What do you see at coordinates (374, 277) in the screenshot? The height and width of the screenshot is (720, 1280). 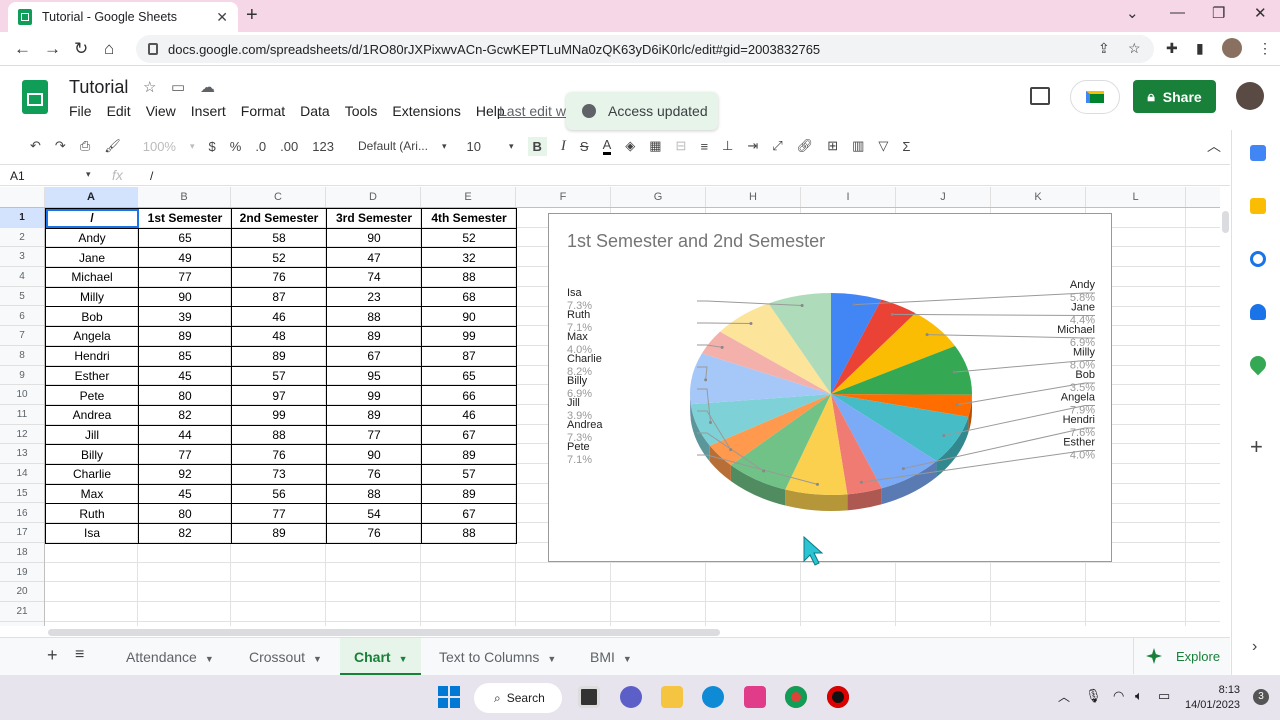 I see `table-cell: 74` at bounding box center [374, 277].